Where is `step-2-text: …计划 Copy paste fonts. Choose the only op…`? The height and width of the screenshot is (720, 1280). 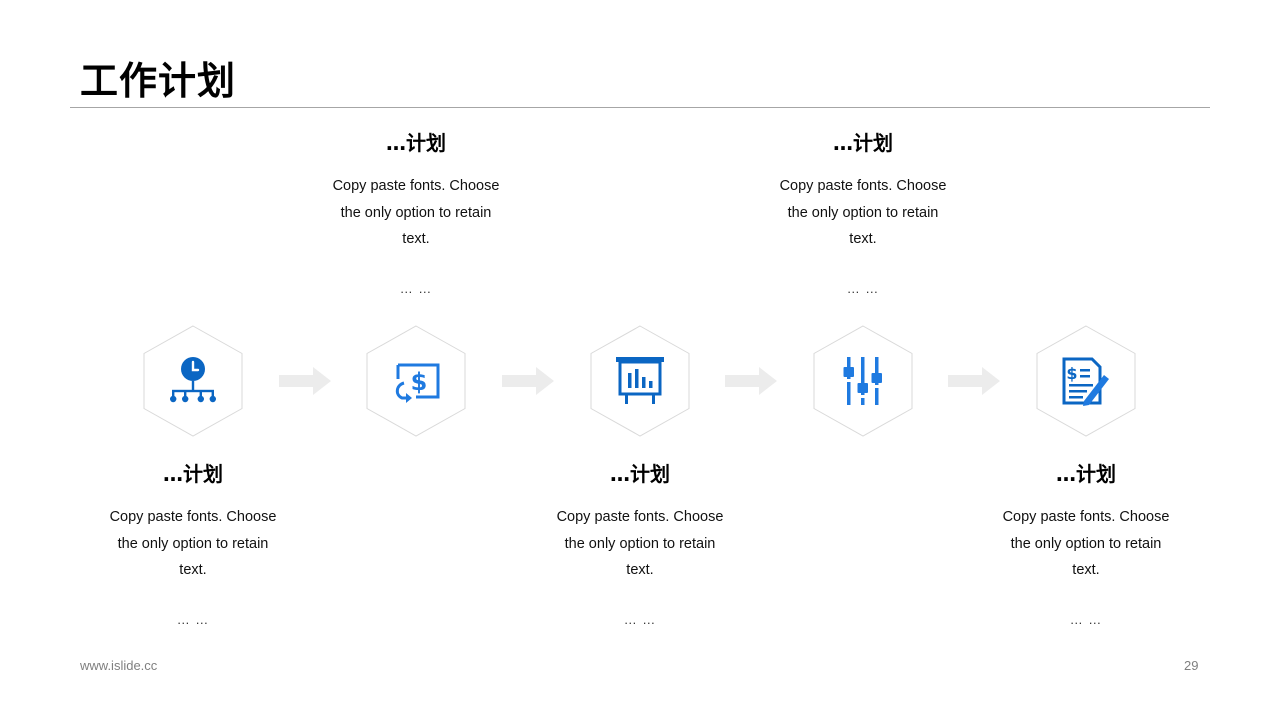
step-2-text: …计划 Copy paste fonts. Choose the only op… is located at coordinates (416, 212).